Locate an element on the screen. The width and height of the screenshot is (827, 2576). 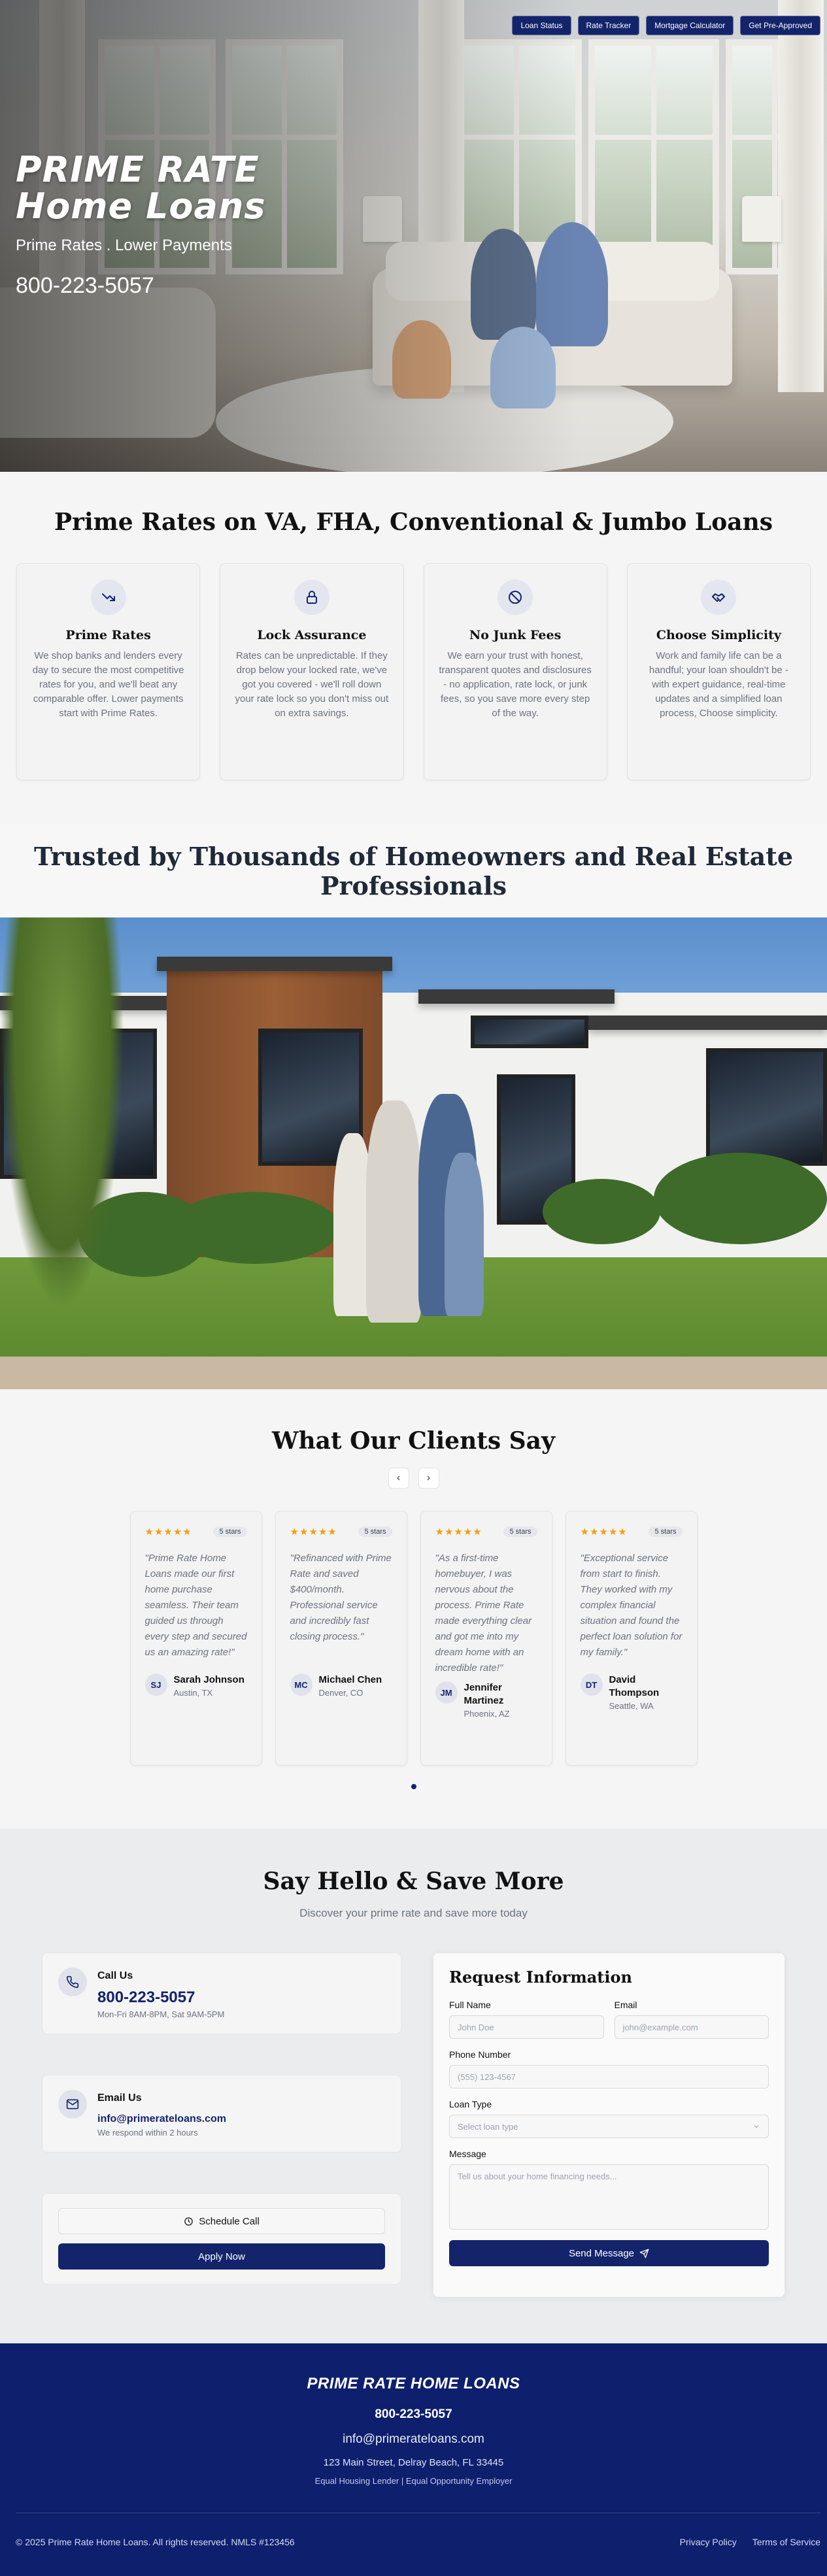
schedule-call-button: Schedule Call is located at coordinates (222, 2221).